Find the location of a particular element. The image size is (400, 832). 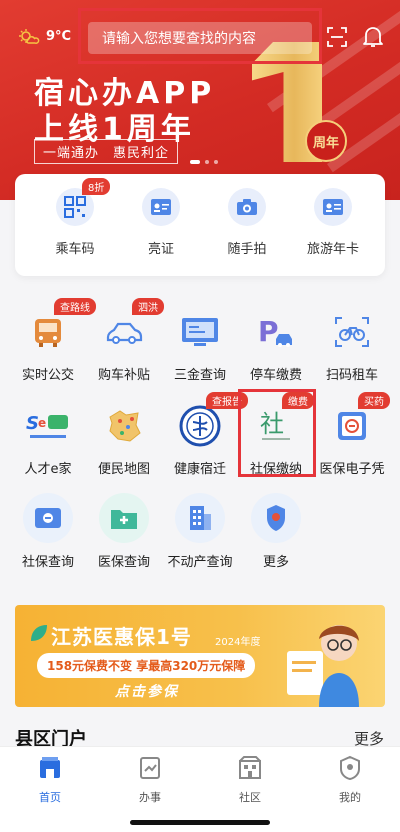

temperature-text: 9°C is located at coordinates (59, 36).